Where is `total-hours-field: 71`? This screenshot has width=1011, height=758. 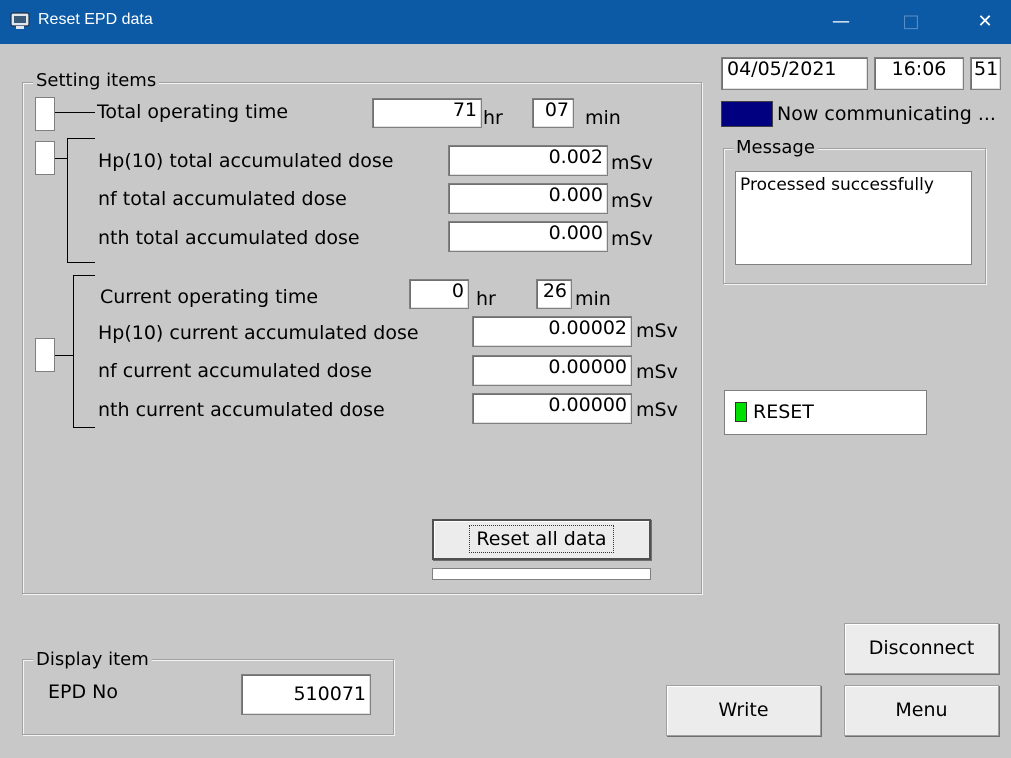
total-hours-field: 71 is located at coordinates (427, 113).